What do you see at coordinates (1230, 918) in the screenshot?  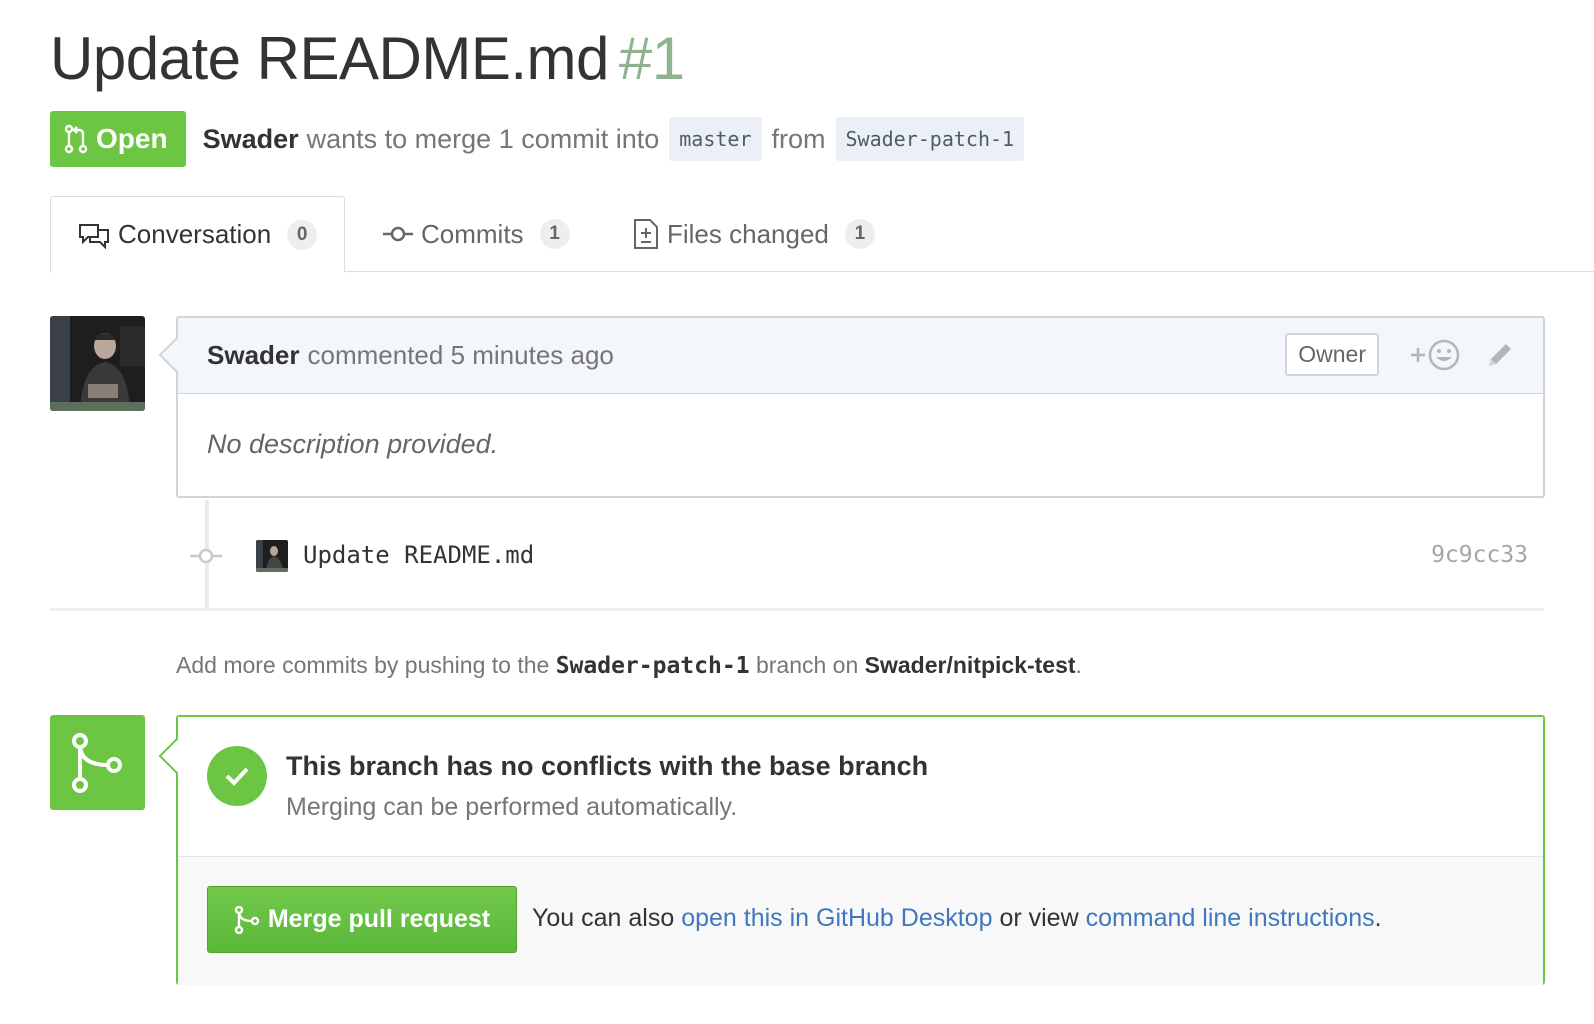 I see `command-line-instructions-link: command line instructions` at bounding box center [1230, 918].